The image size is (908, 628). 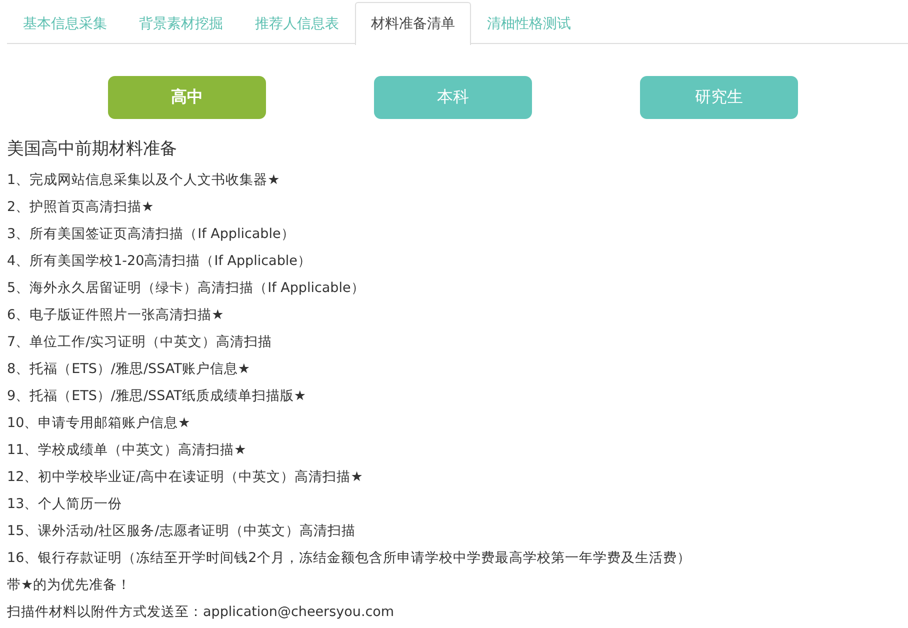 What do you see at coordinates (116, 315) in the screenshot?
I see `checklist-item: 6、电子版证件照片一张高清扫描★` at bounding box center [116, 315].